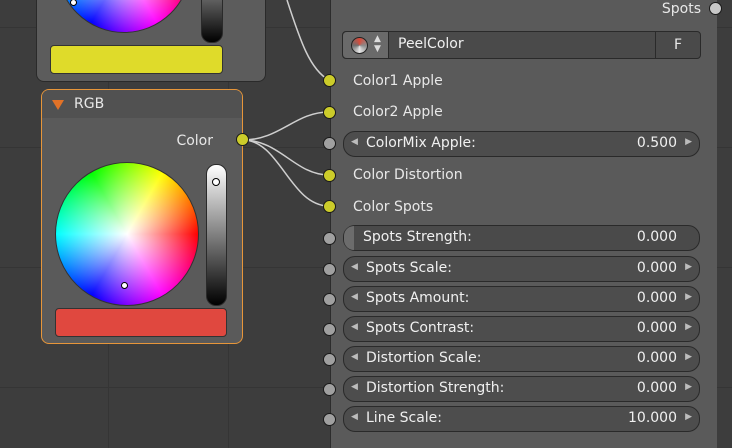 This screenshot has height=448, width=732. What do you see at coordinates (656, 388) in the screenshot?
I see `distortion-strength-value: 0.000` at bounding box center [656, 388].